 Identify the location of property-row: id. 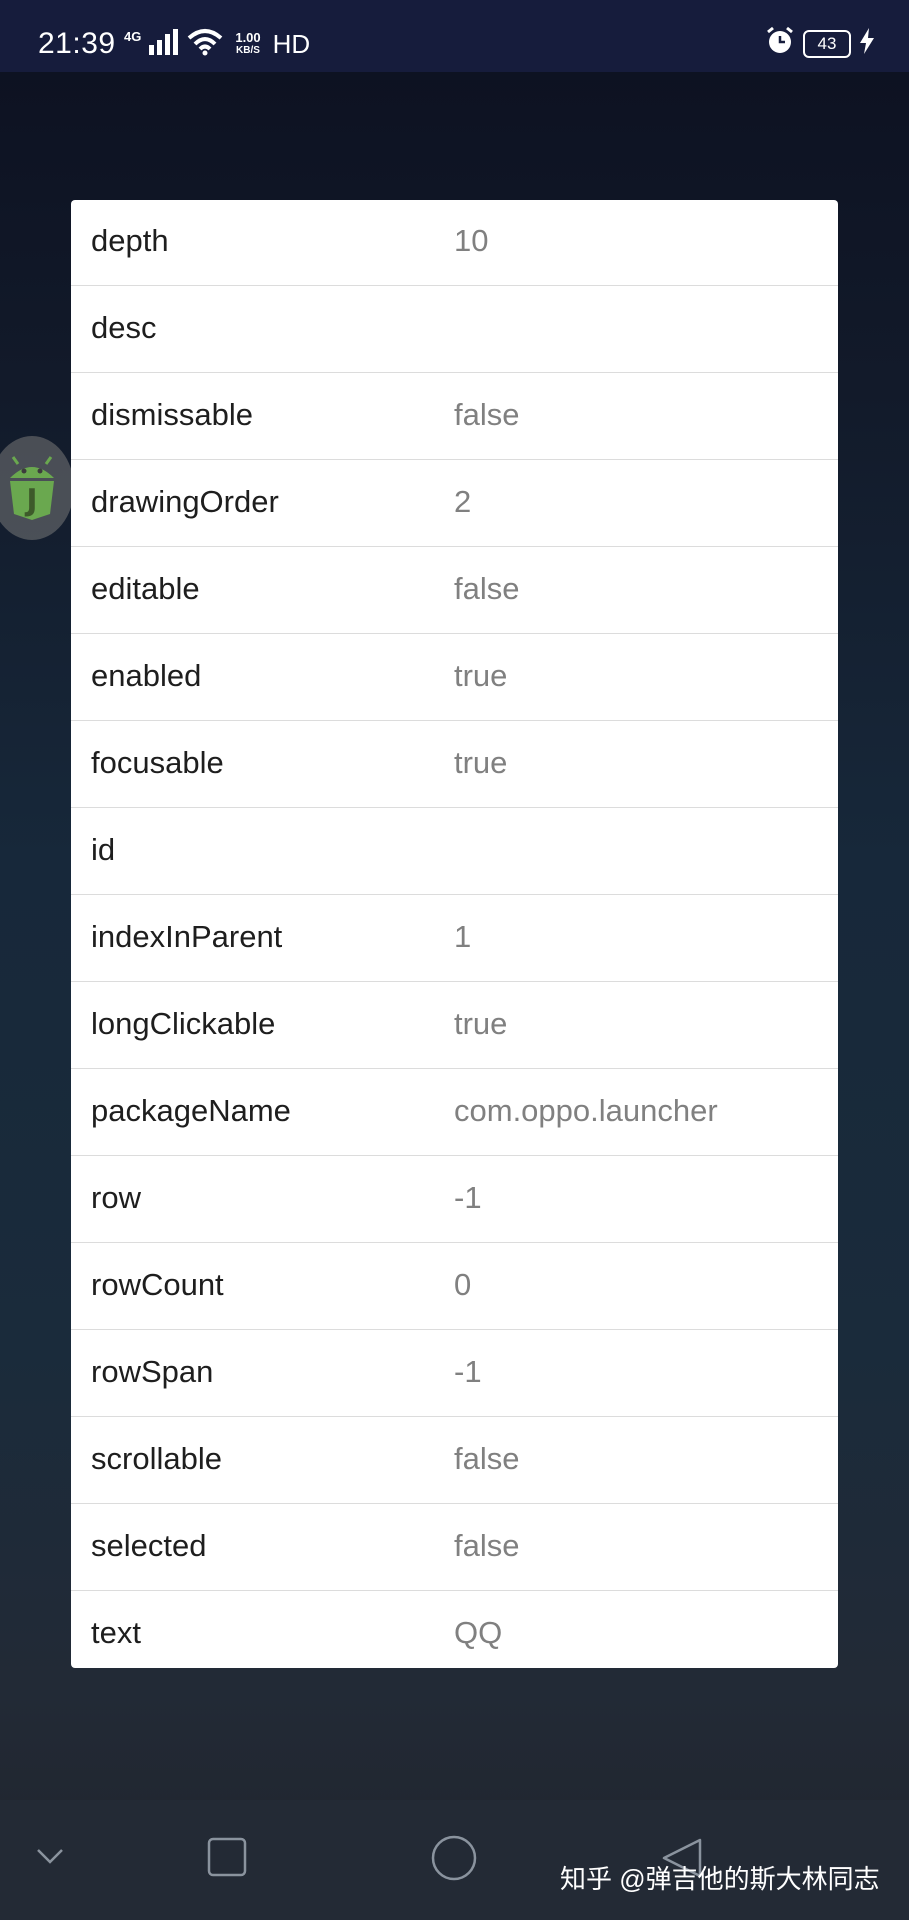
(454, 852).